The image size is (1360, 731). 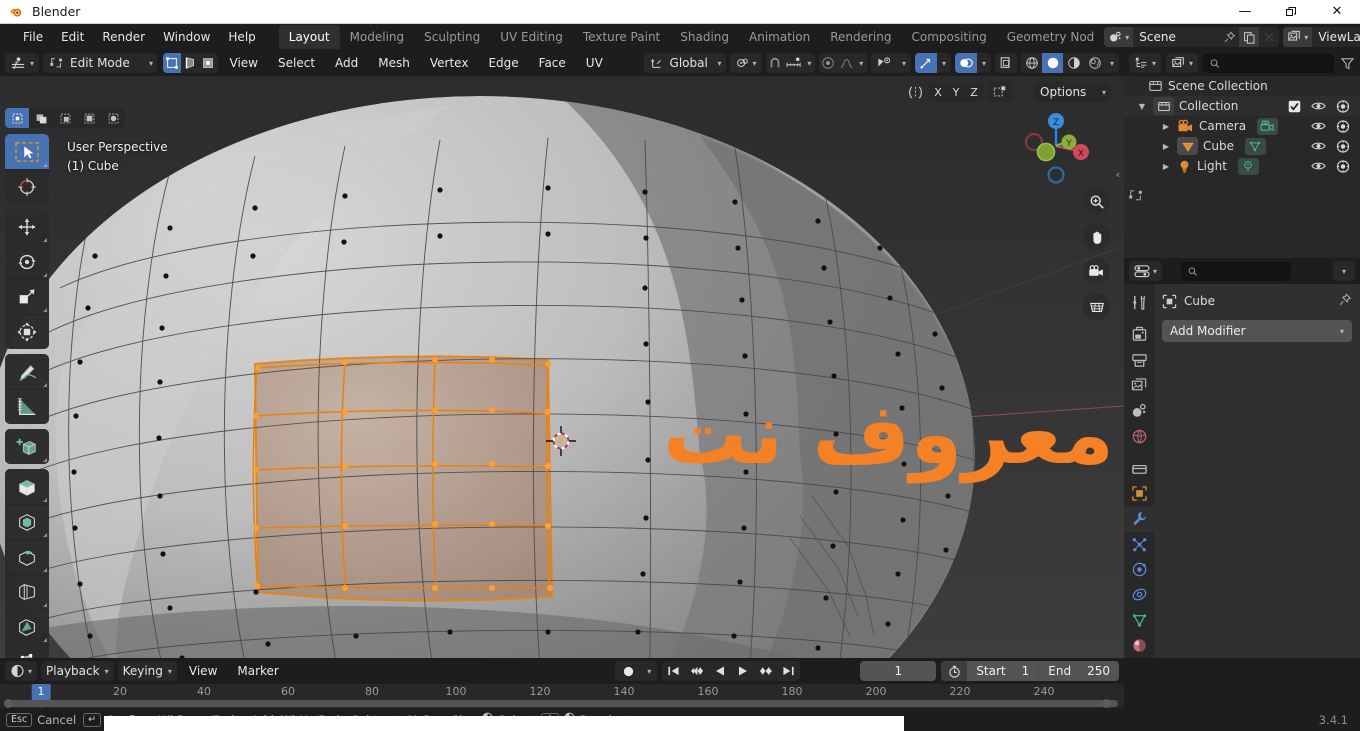 What do you see at coordinates (1139, 619) in the screenshot?
I see `properties-tab-data` at bounding box center [1139, 619].